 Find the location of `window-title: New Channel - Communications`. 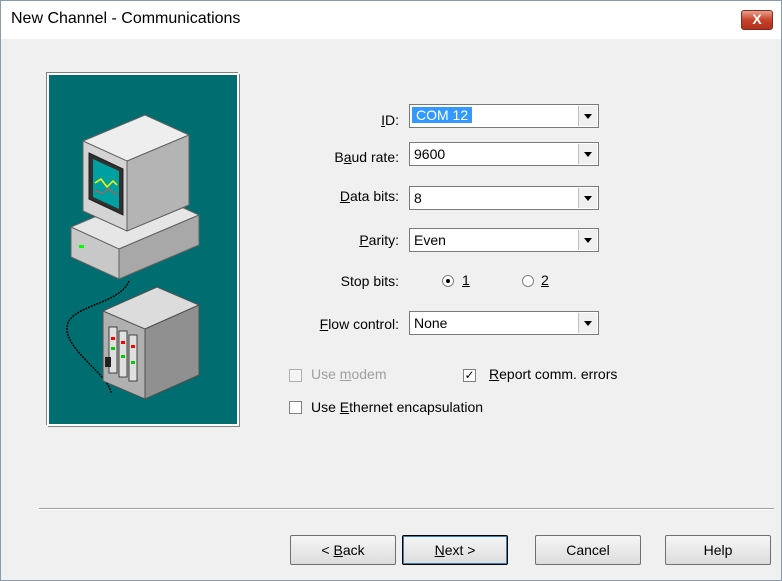

window-title: New Channel - Communications is located at coordinates (126, 18).